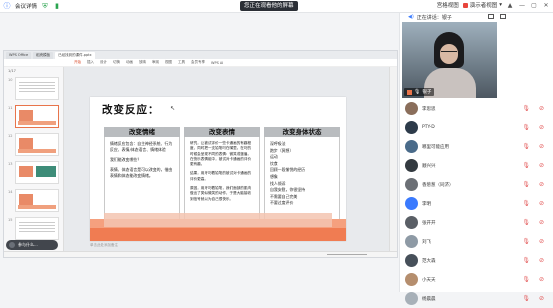 The image size is (553, 308). I want to click on menu-item: 会员专享, so click(198, 62).